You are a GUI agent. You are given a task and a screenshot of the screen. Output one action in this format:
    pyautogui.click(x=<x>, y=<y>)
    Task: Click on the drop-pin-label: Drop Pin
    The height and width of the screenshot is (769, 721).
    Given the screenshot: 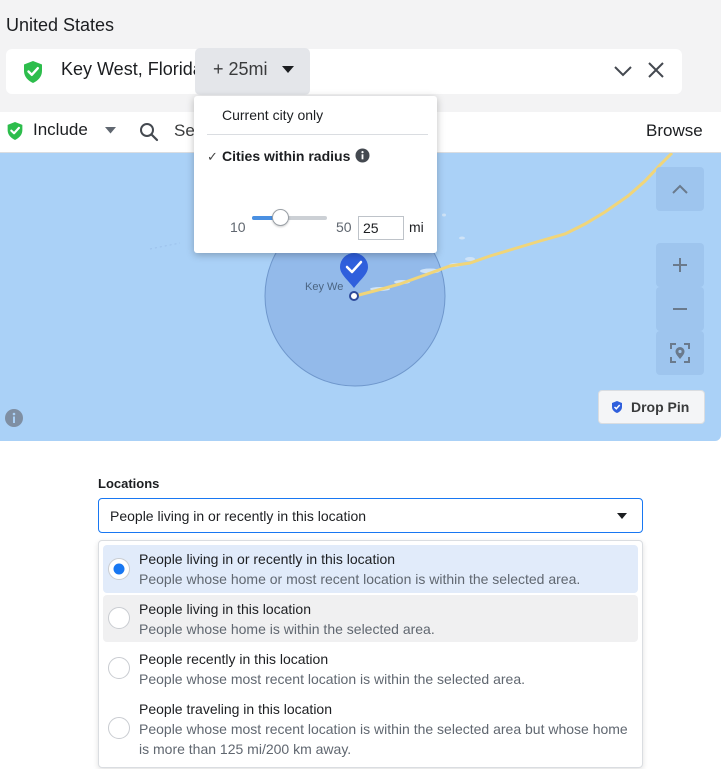 What is the action you would take?
    pyautogui.click(x=660, y=407)
    